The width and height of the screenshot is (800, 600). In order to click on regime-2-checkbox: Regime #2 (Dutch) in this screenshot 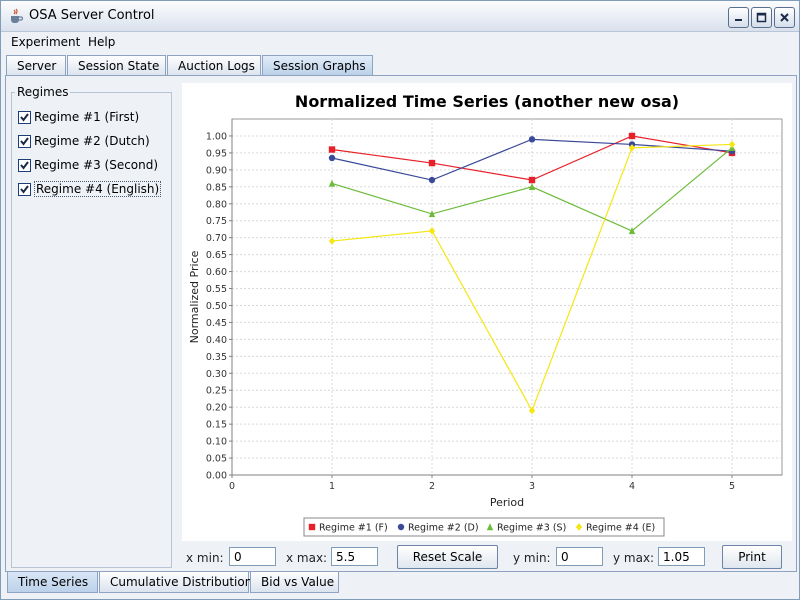, I will do `click(84, 141)`.